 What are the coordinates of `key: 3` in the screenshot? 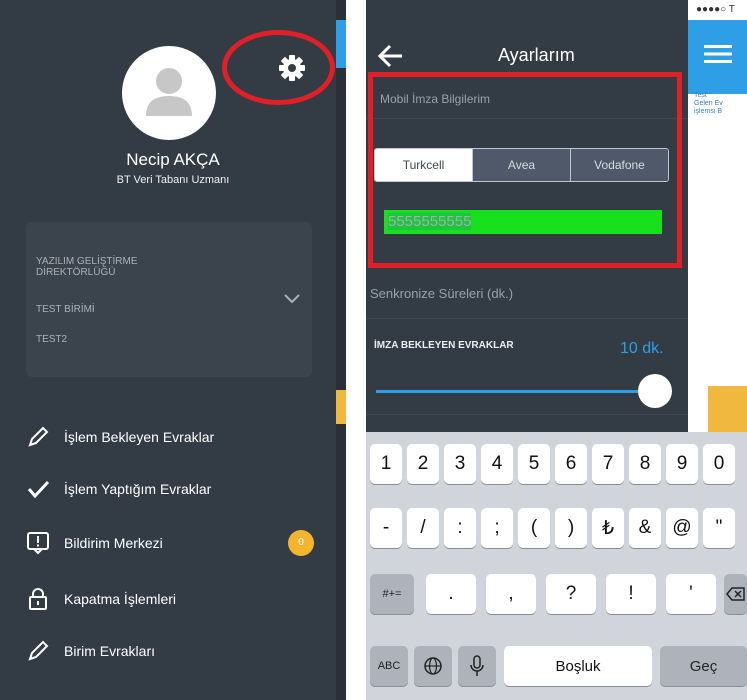 It's located at (460, 464).